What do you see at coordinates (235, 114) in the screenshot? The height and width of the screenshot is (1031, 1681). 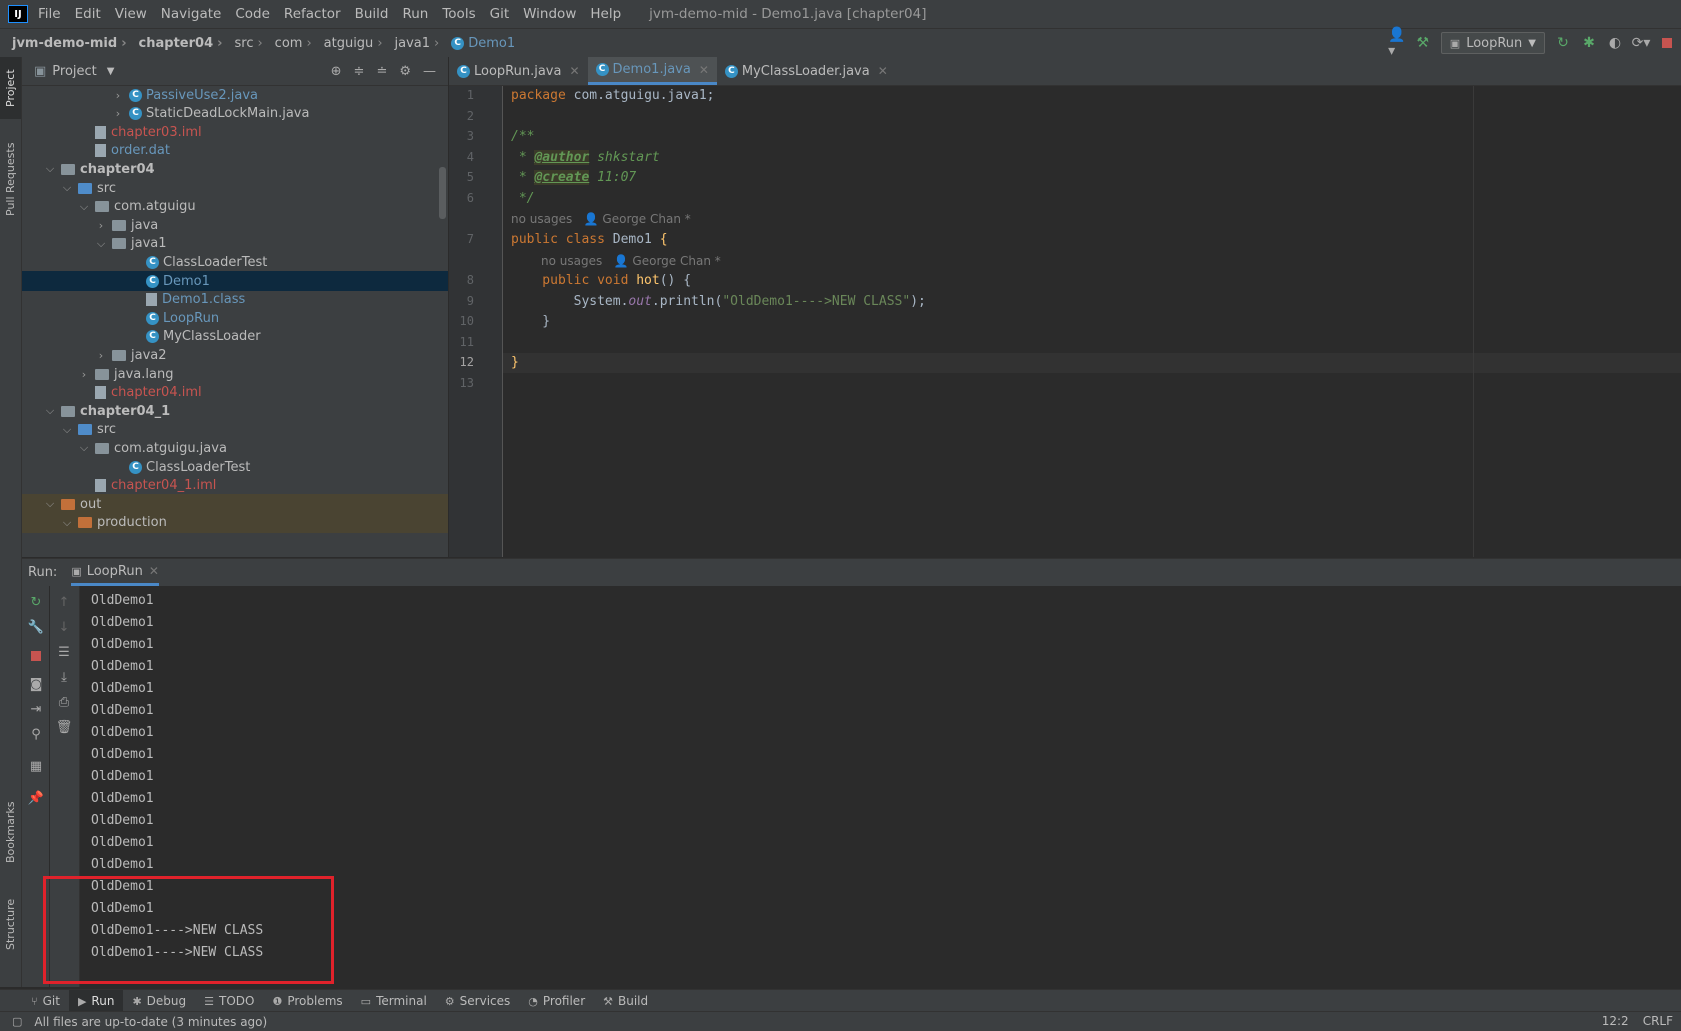 I see `tree-node: › C StaticDeadLockMain.java` at bounding box center [235, 114].